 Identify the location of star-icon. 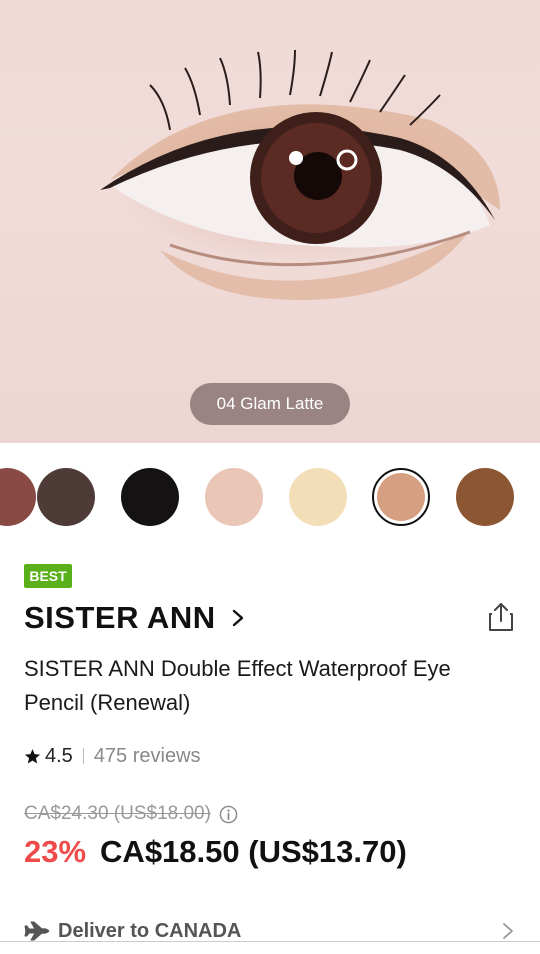
(32, 755).